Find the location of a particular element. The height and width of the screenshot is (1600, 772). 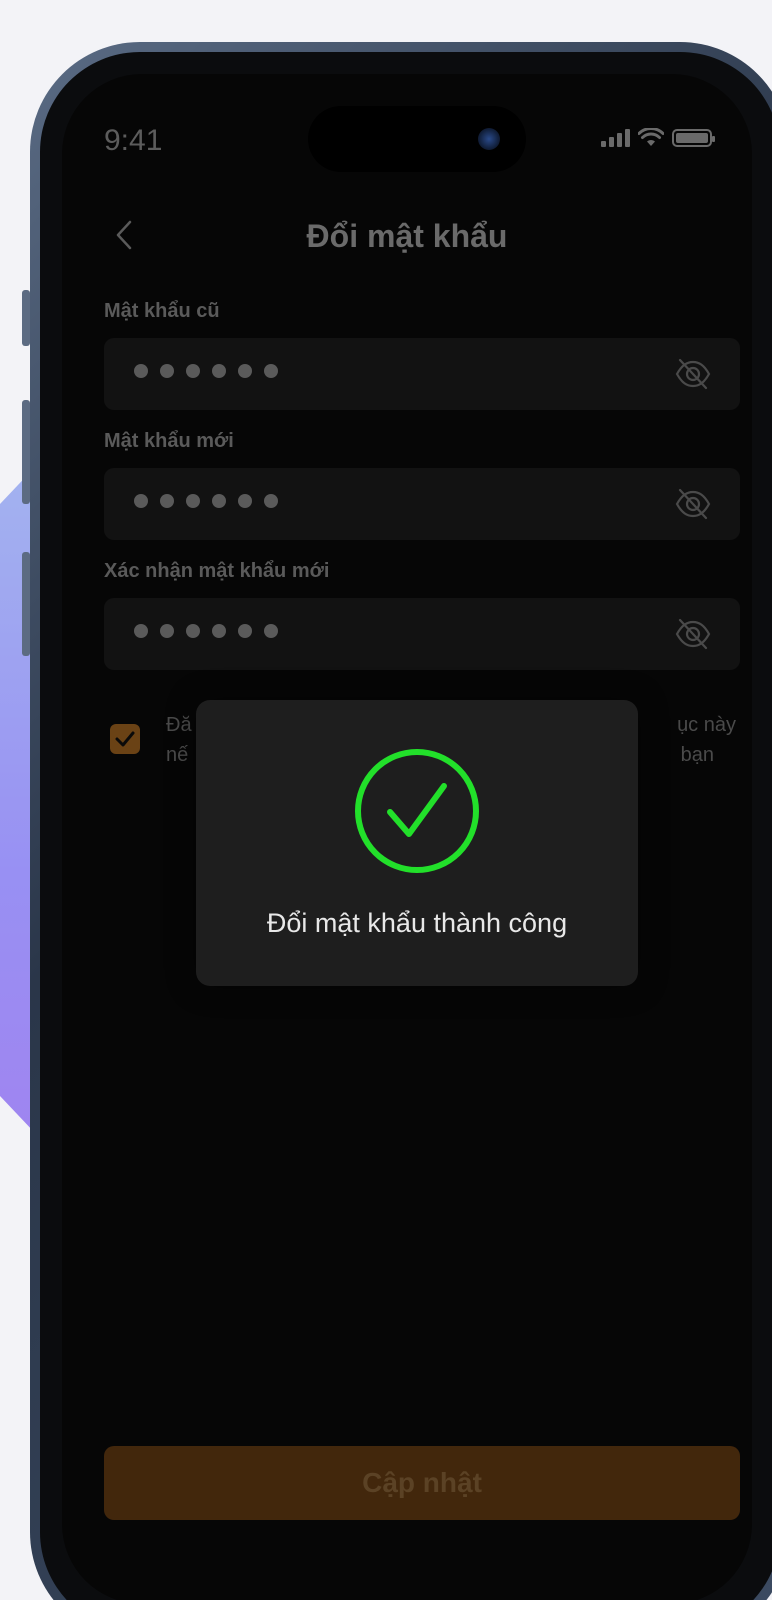

dynamic-island is located at coordinates (417, 139).